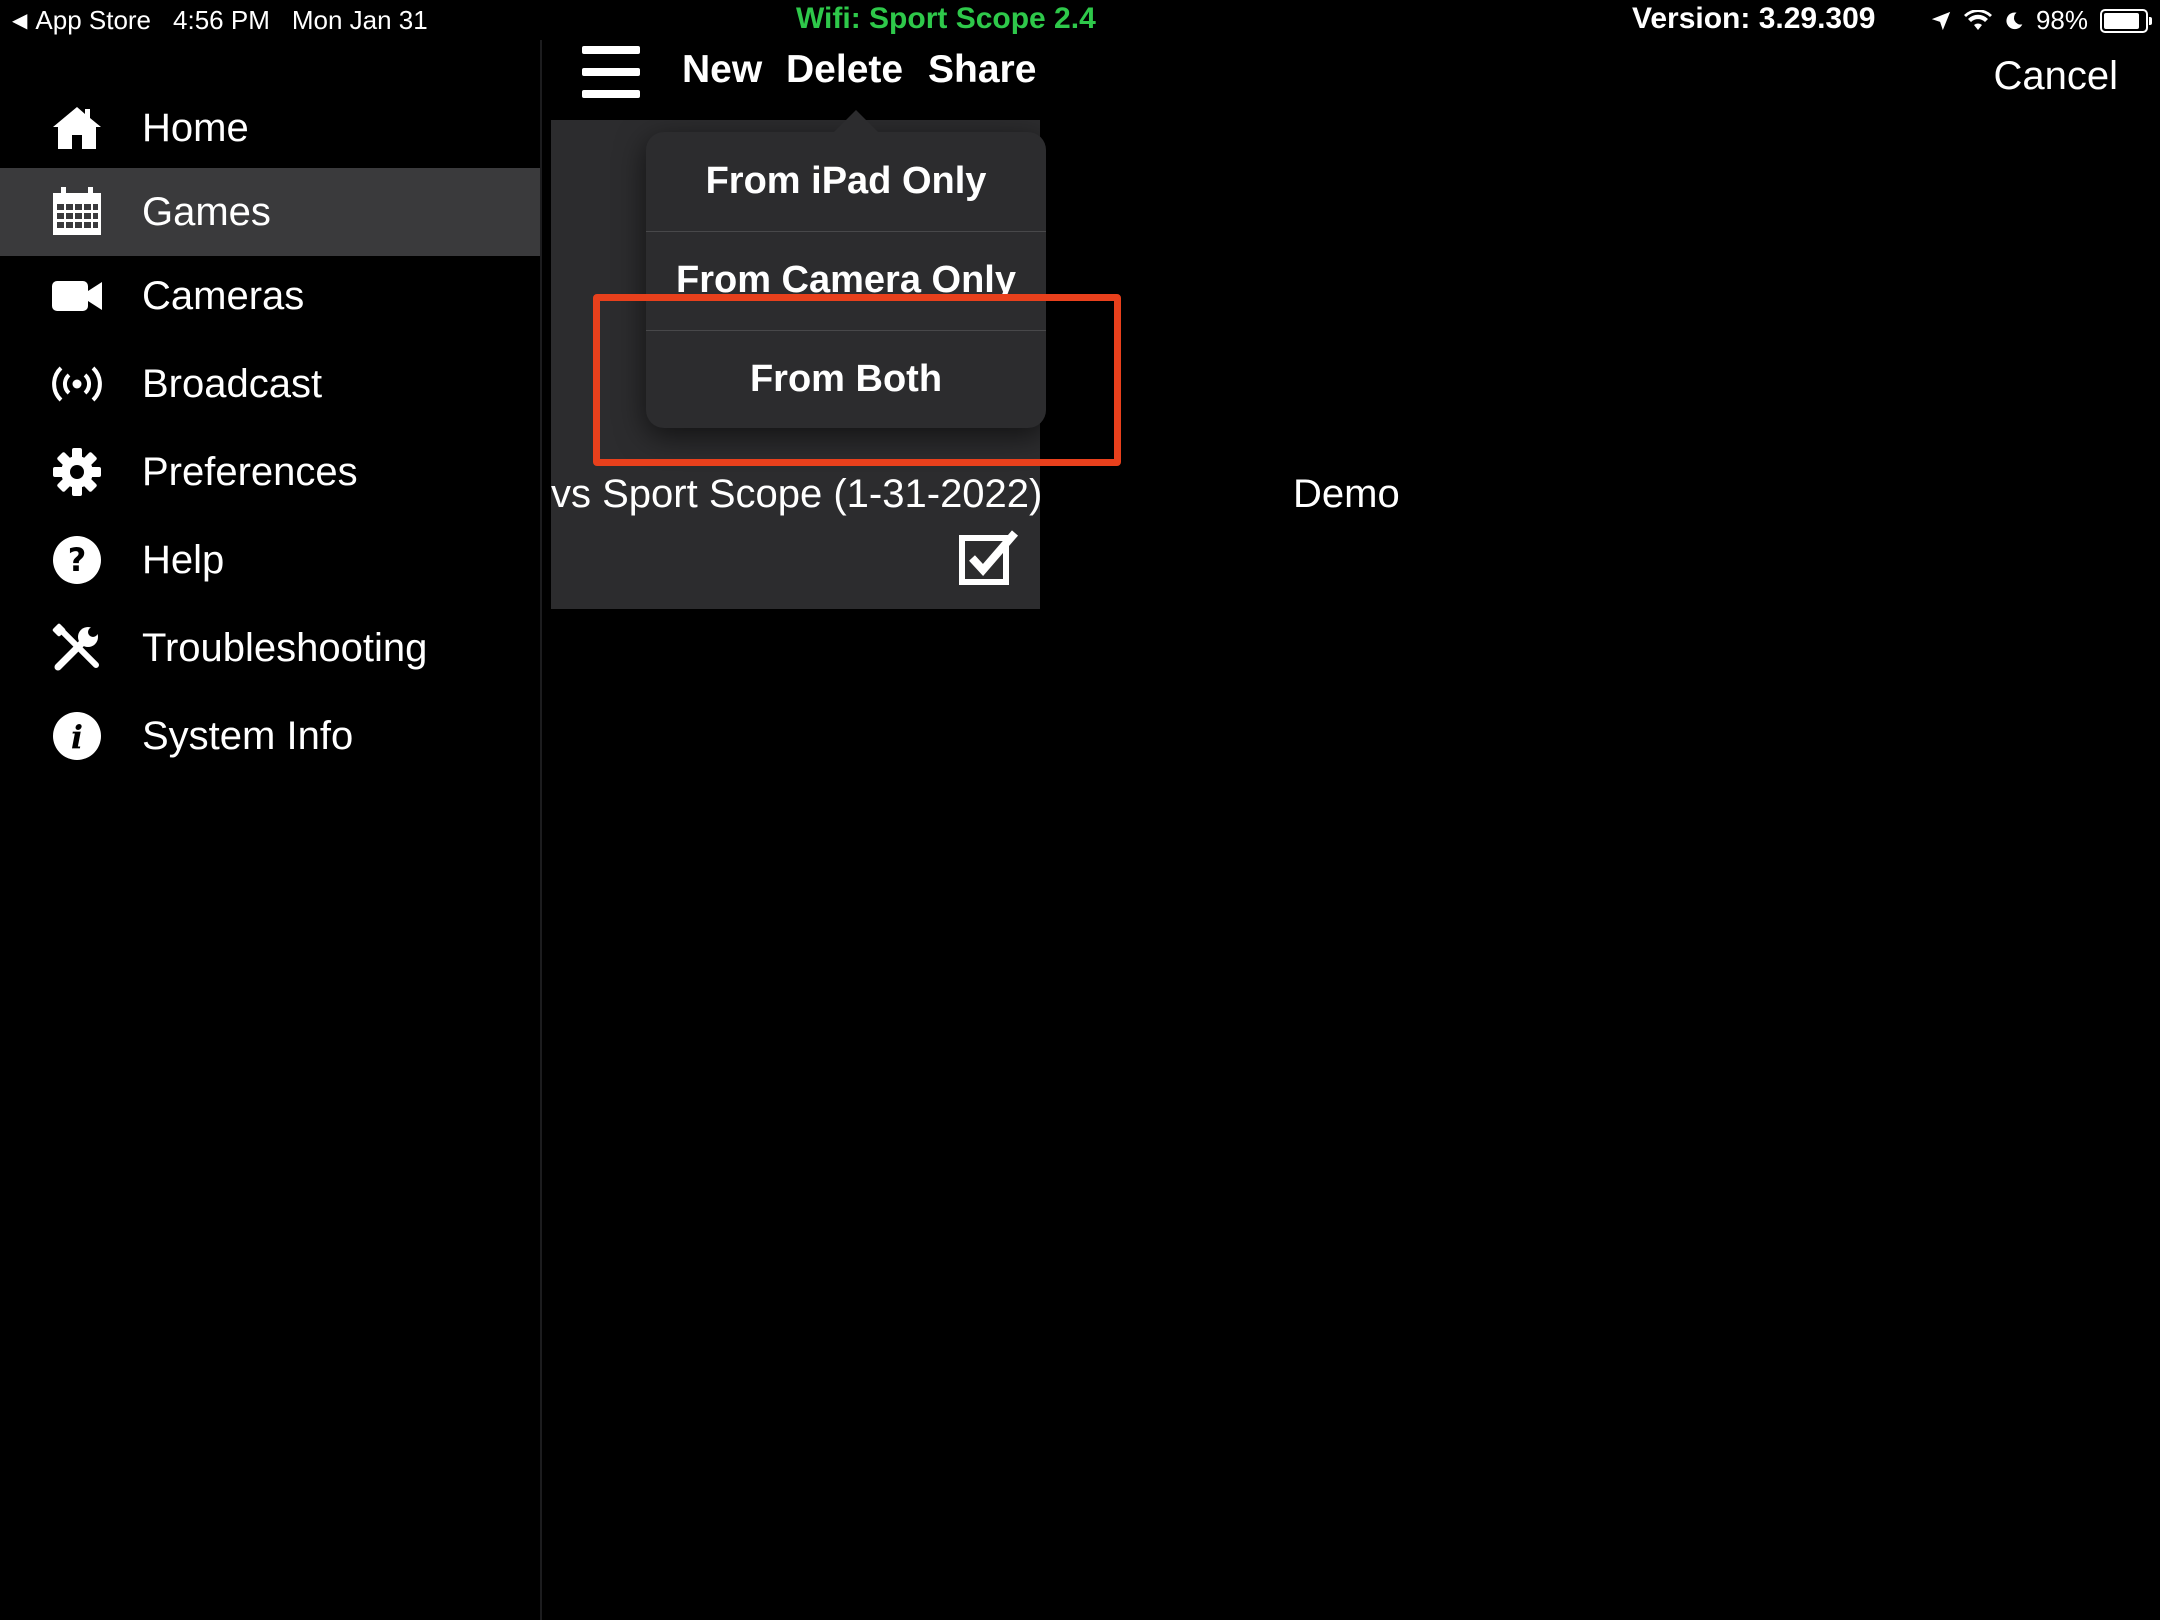  I want to click on tools-icon, so click(77, 648).